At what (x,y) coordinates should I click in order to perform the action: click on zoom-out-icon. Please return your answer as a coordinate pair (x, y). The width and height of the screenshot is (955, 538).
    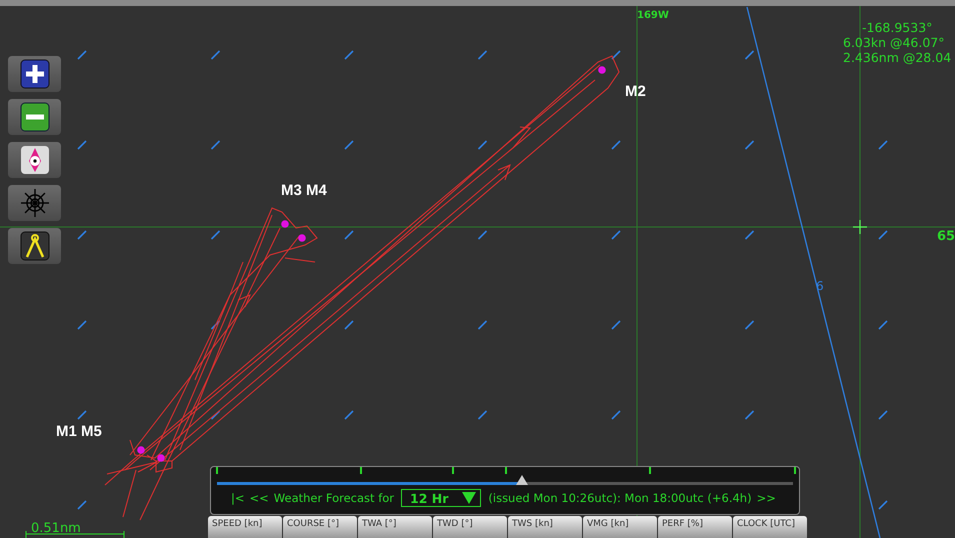
    Looking at the image, I should click on (35, 117).